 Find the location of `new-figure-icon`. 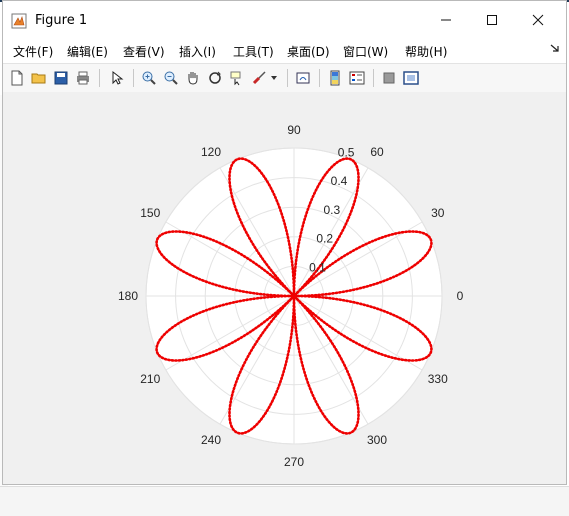

new-figure-icon is located at coordinates (17, 78).